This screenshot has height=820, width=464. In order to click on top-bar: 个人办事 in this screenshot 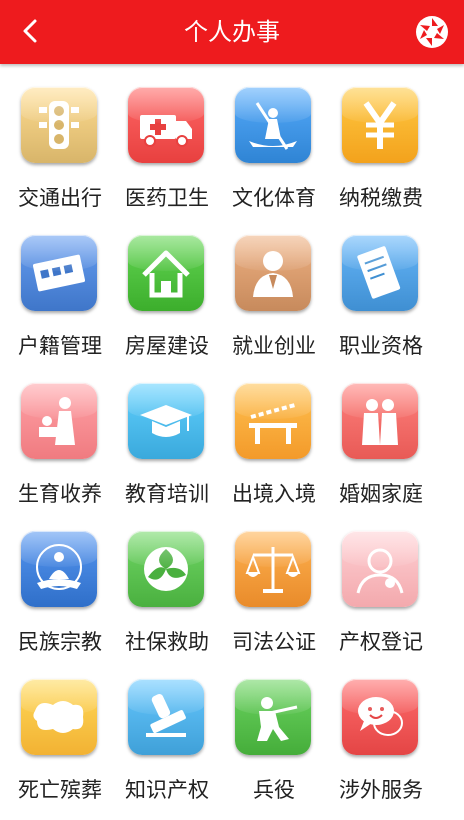, I will do `click(232, 32)`.